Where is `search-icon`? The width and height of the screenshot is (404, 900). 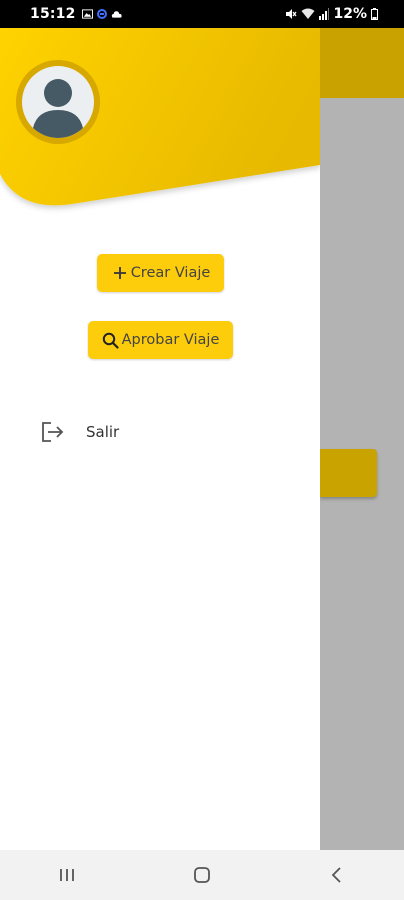
search-icon is located at coordinates (111, 340).